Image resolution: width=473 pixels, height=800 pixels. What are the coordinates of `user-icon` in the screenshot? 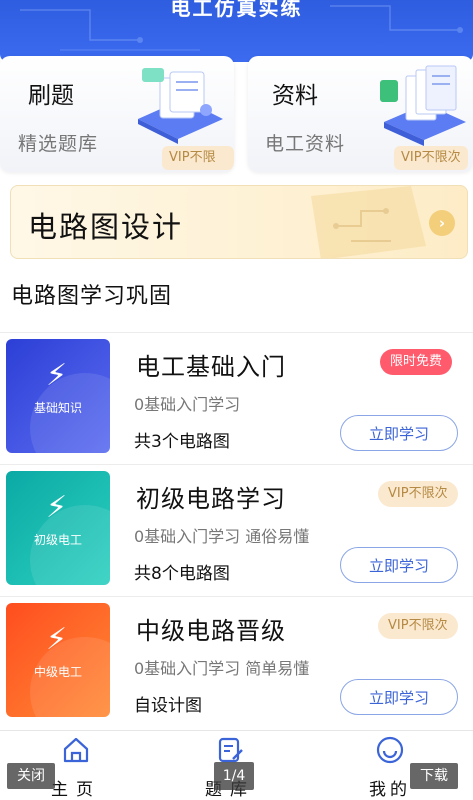 It's located at (390, 750).